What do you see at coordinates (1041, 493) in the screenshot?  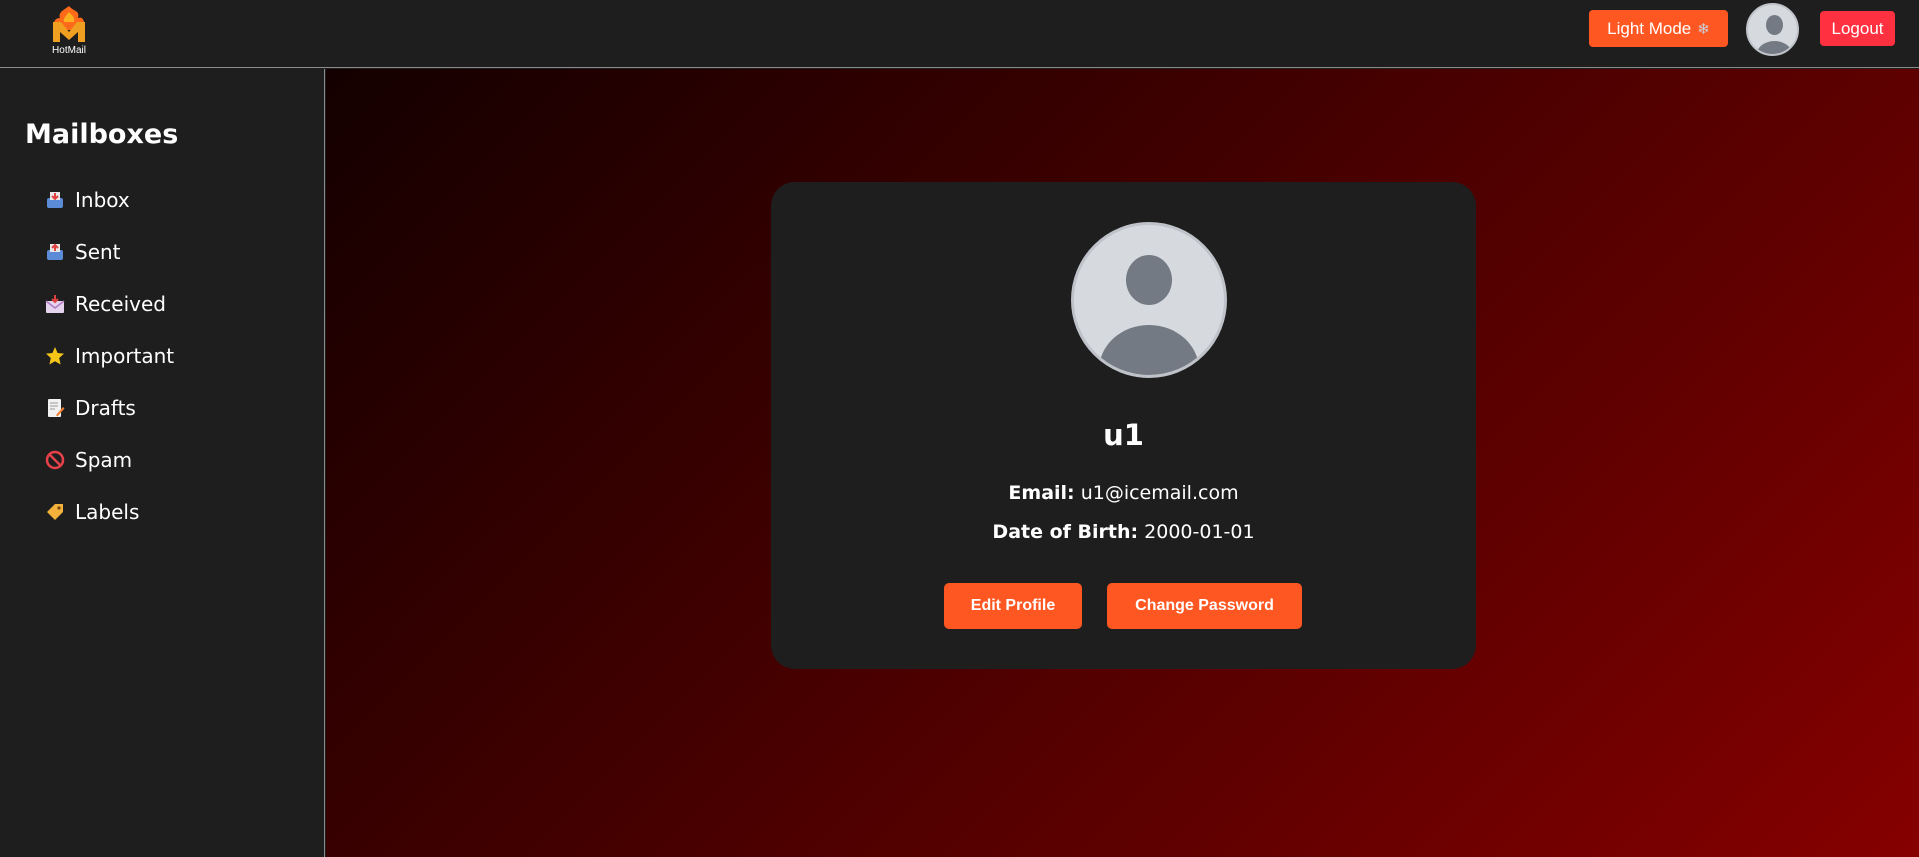 I see `email-label: Email:` at bounding box center [1041, 493].